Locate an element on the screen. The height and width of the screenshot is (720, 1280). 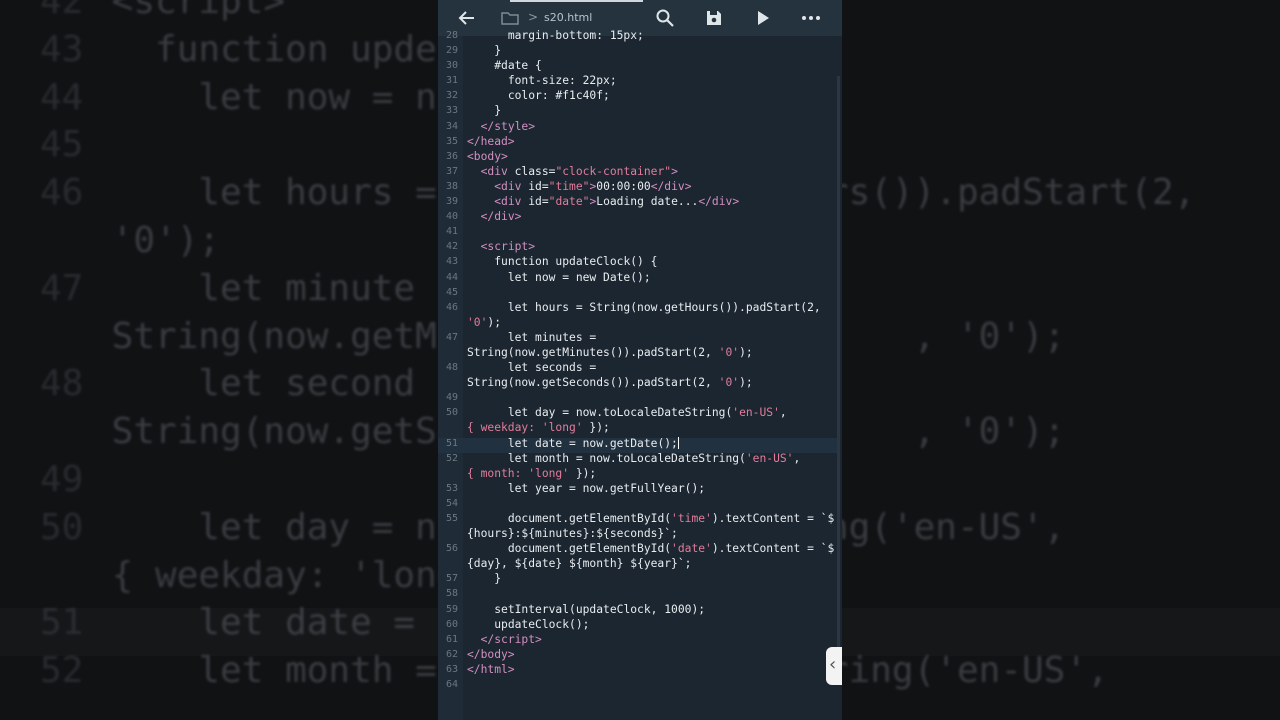
code-line: 53 let year = now.getFullYear(); is located at coordinates (640, 488).